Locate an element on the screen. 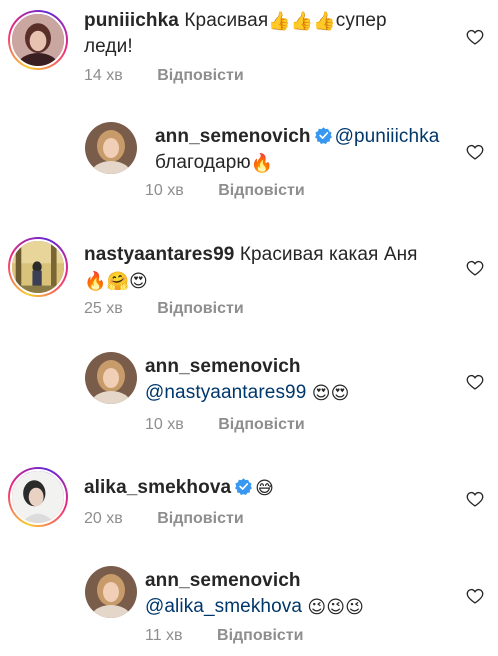 The width and height of the screenshot is (498, 656). comment-text: alika_smekhova 😅 is located at coordinates (269, 488).